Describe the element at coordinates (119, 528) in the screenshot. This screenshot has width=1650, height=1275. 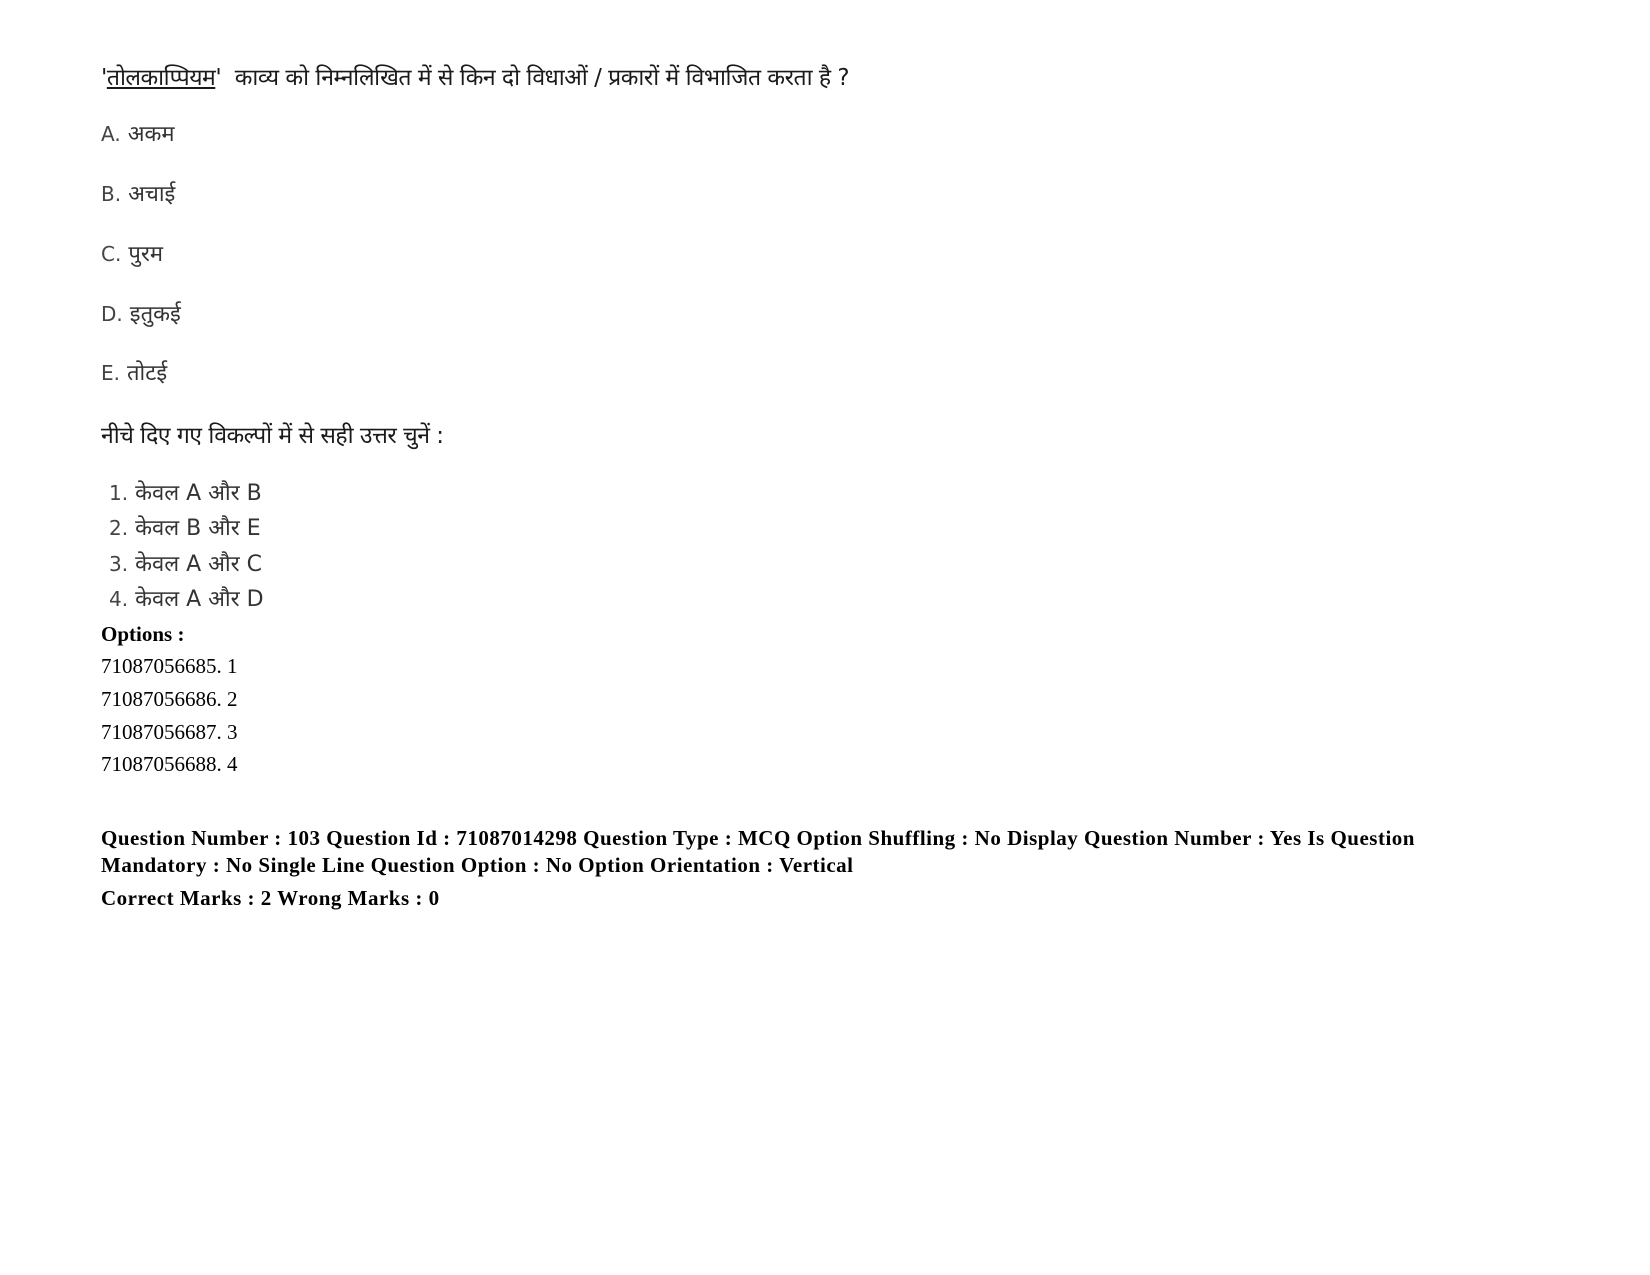
I see `choice-label: 2.` at that location.